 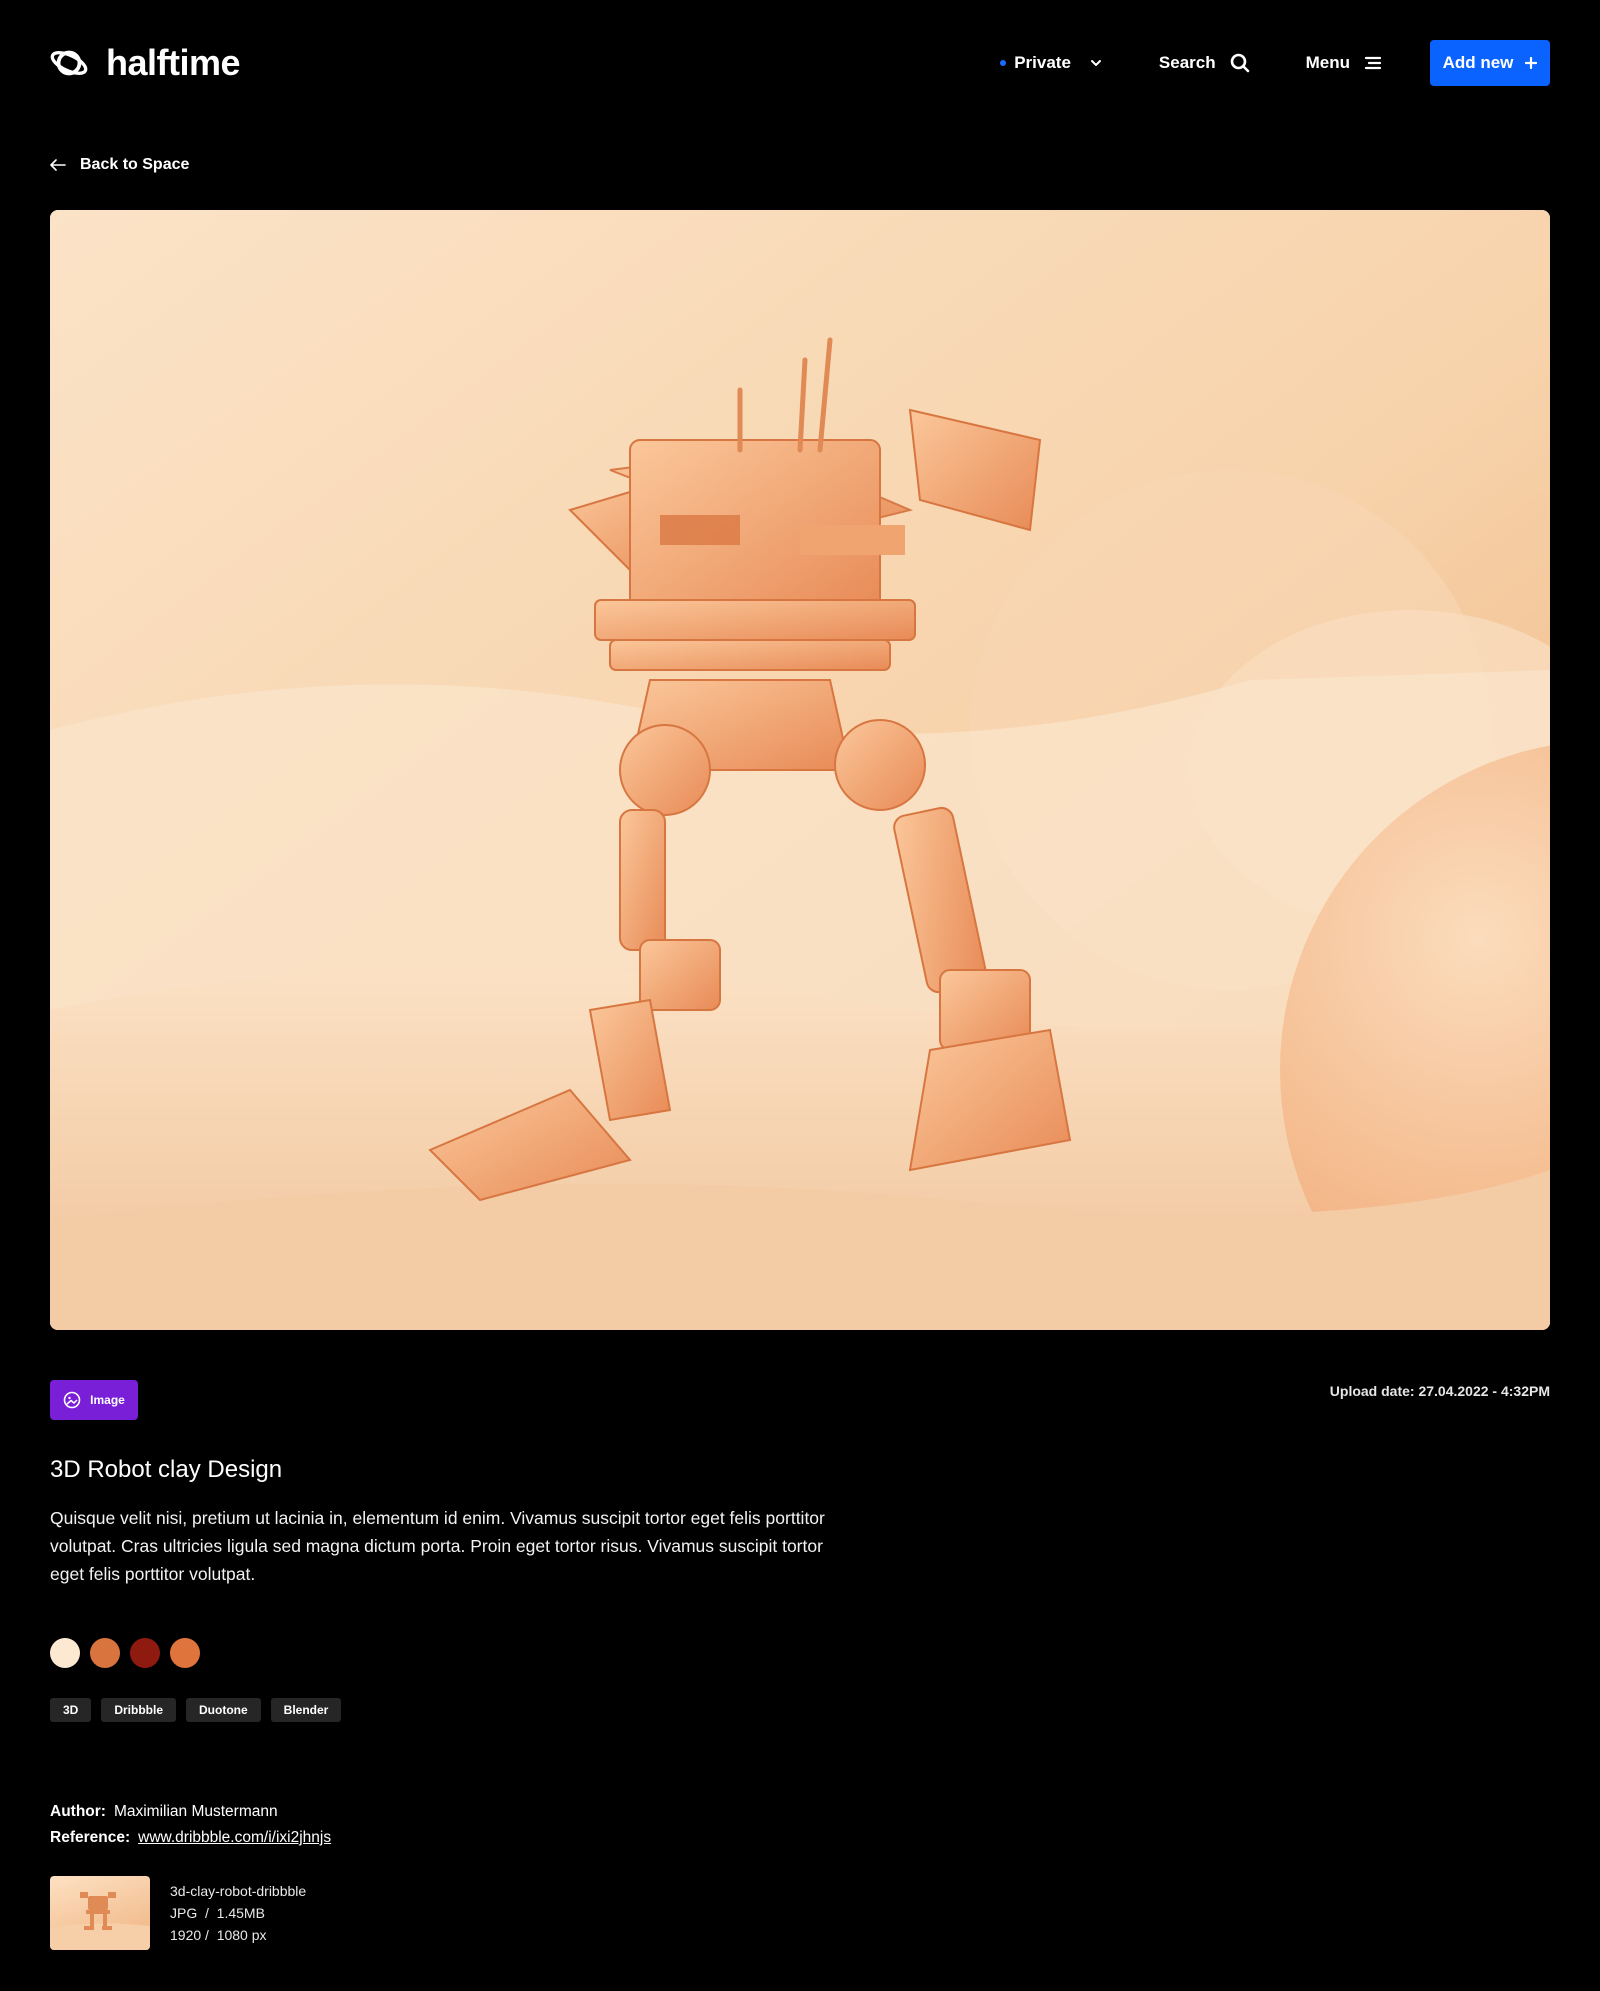 I want to click on author-name: Maximilian Mustermann, so click(x=195, y=1811).